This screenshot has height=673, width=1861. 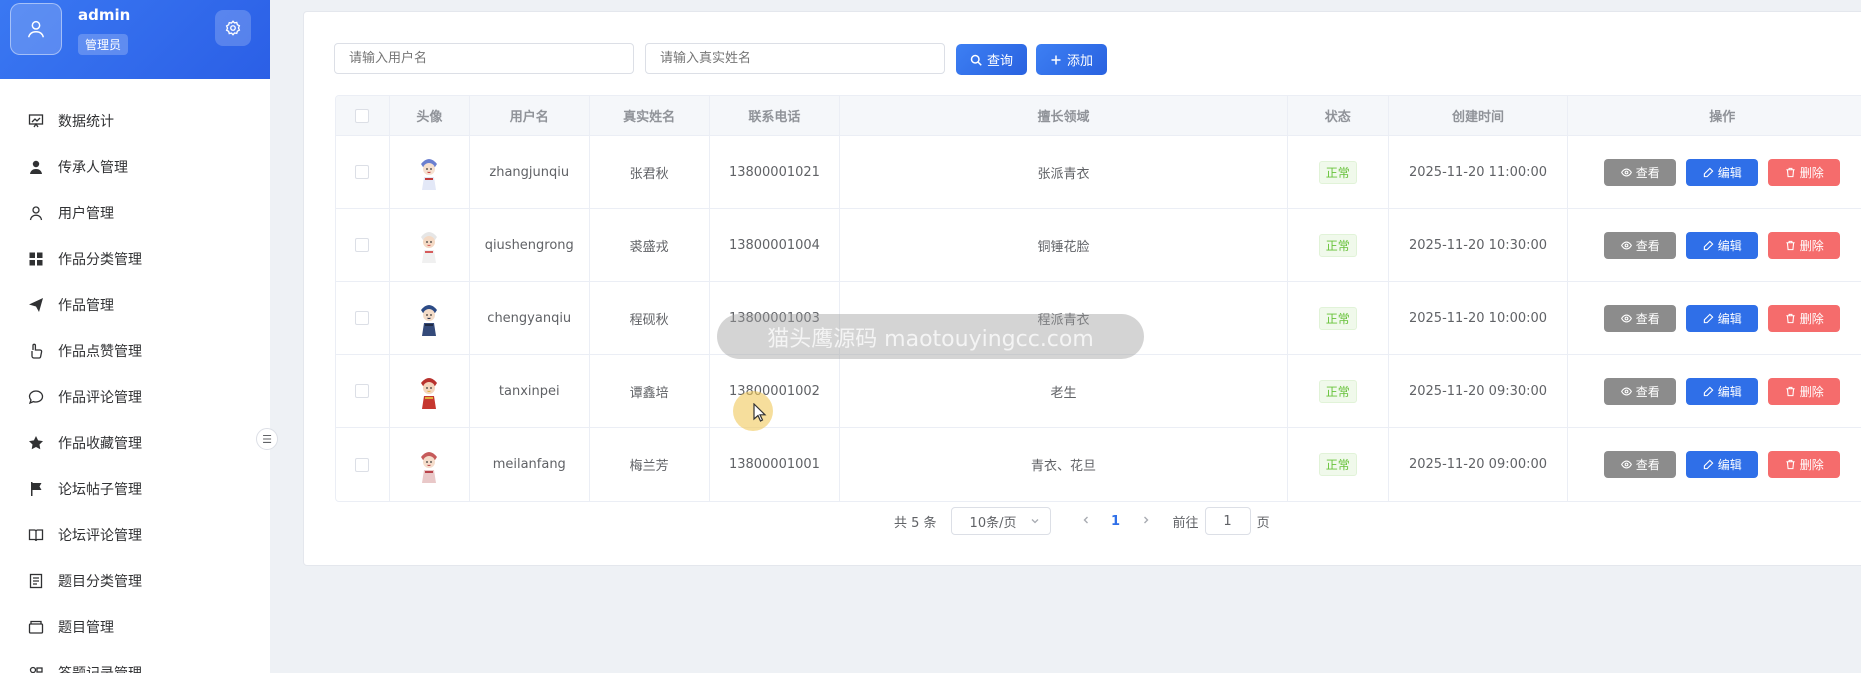 I want to click on cell-field: 老生, so click(x=1064, y=391).